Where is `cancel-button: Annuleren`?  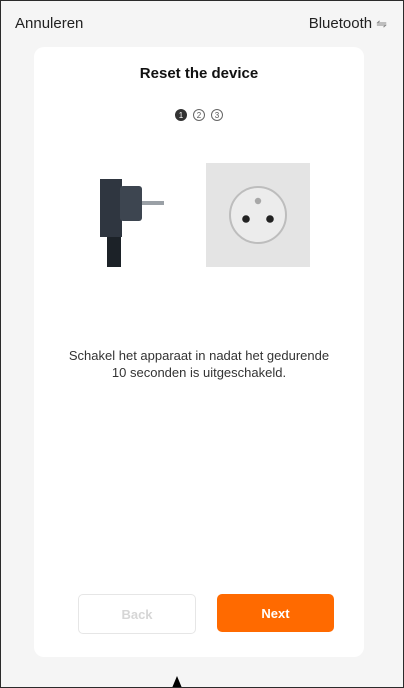
cancel-button: Annuleren is located at coordinates (49, 23).